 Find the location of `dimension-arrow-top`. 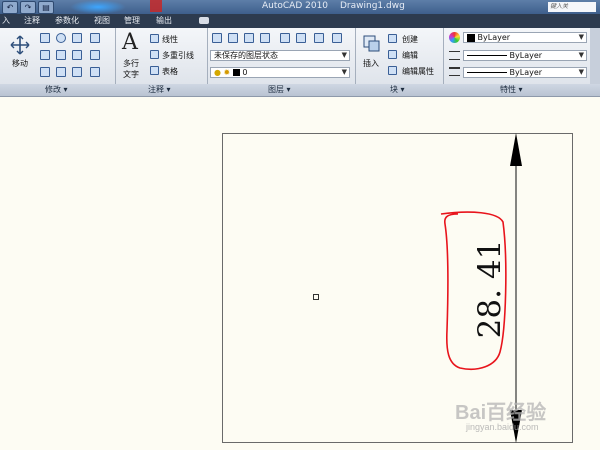

dimension-arrow-top is located at coordinates (516, 149).